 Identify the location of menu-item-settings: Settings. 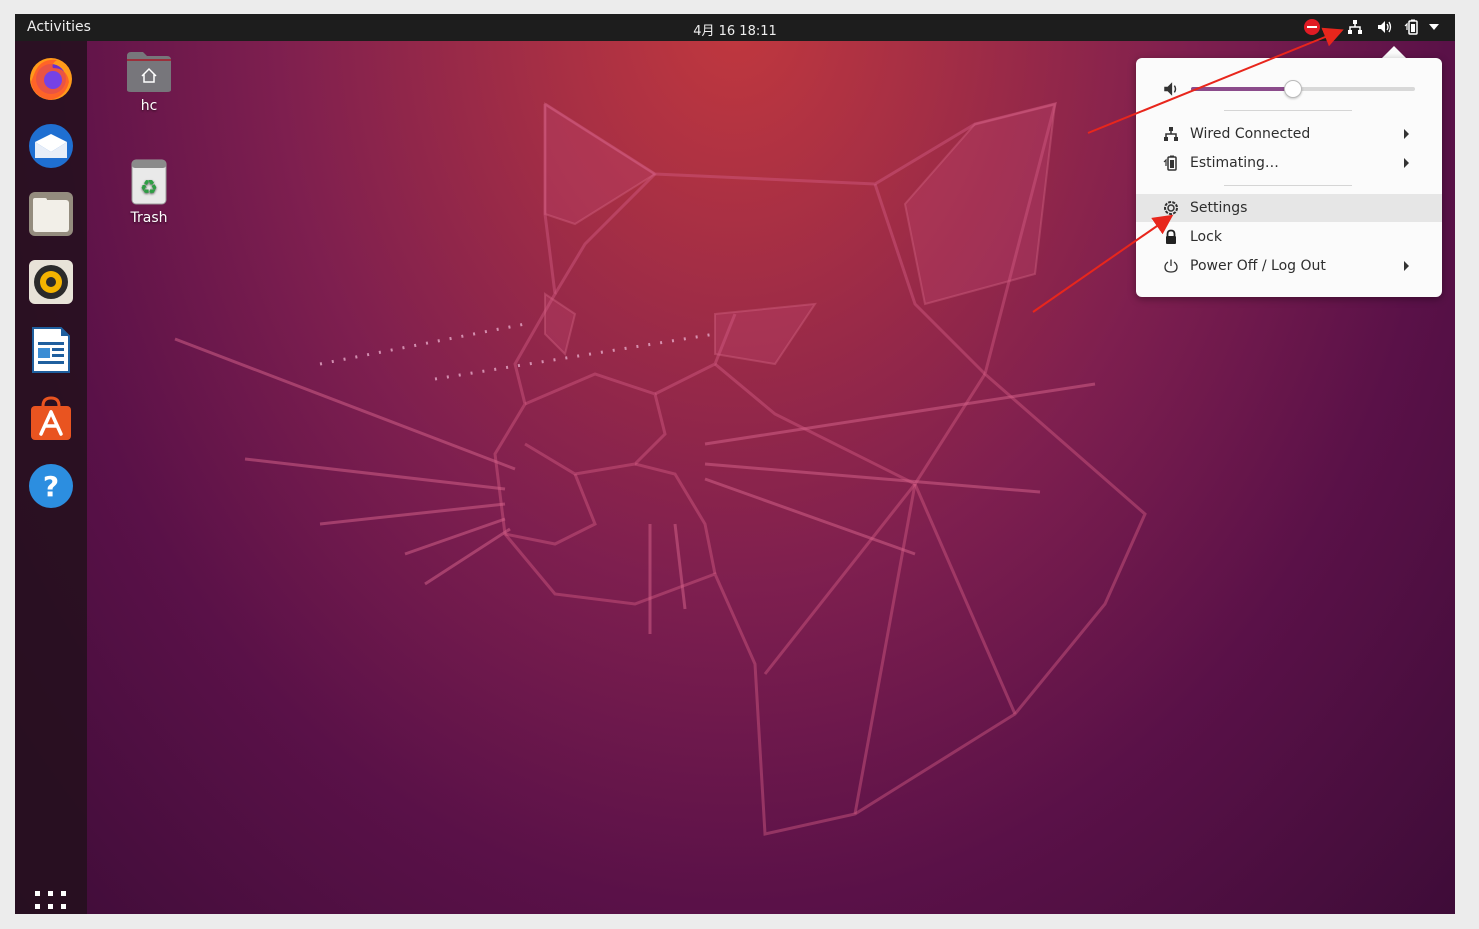
(1289, 208).